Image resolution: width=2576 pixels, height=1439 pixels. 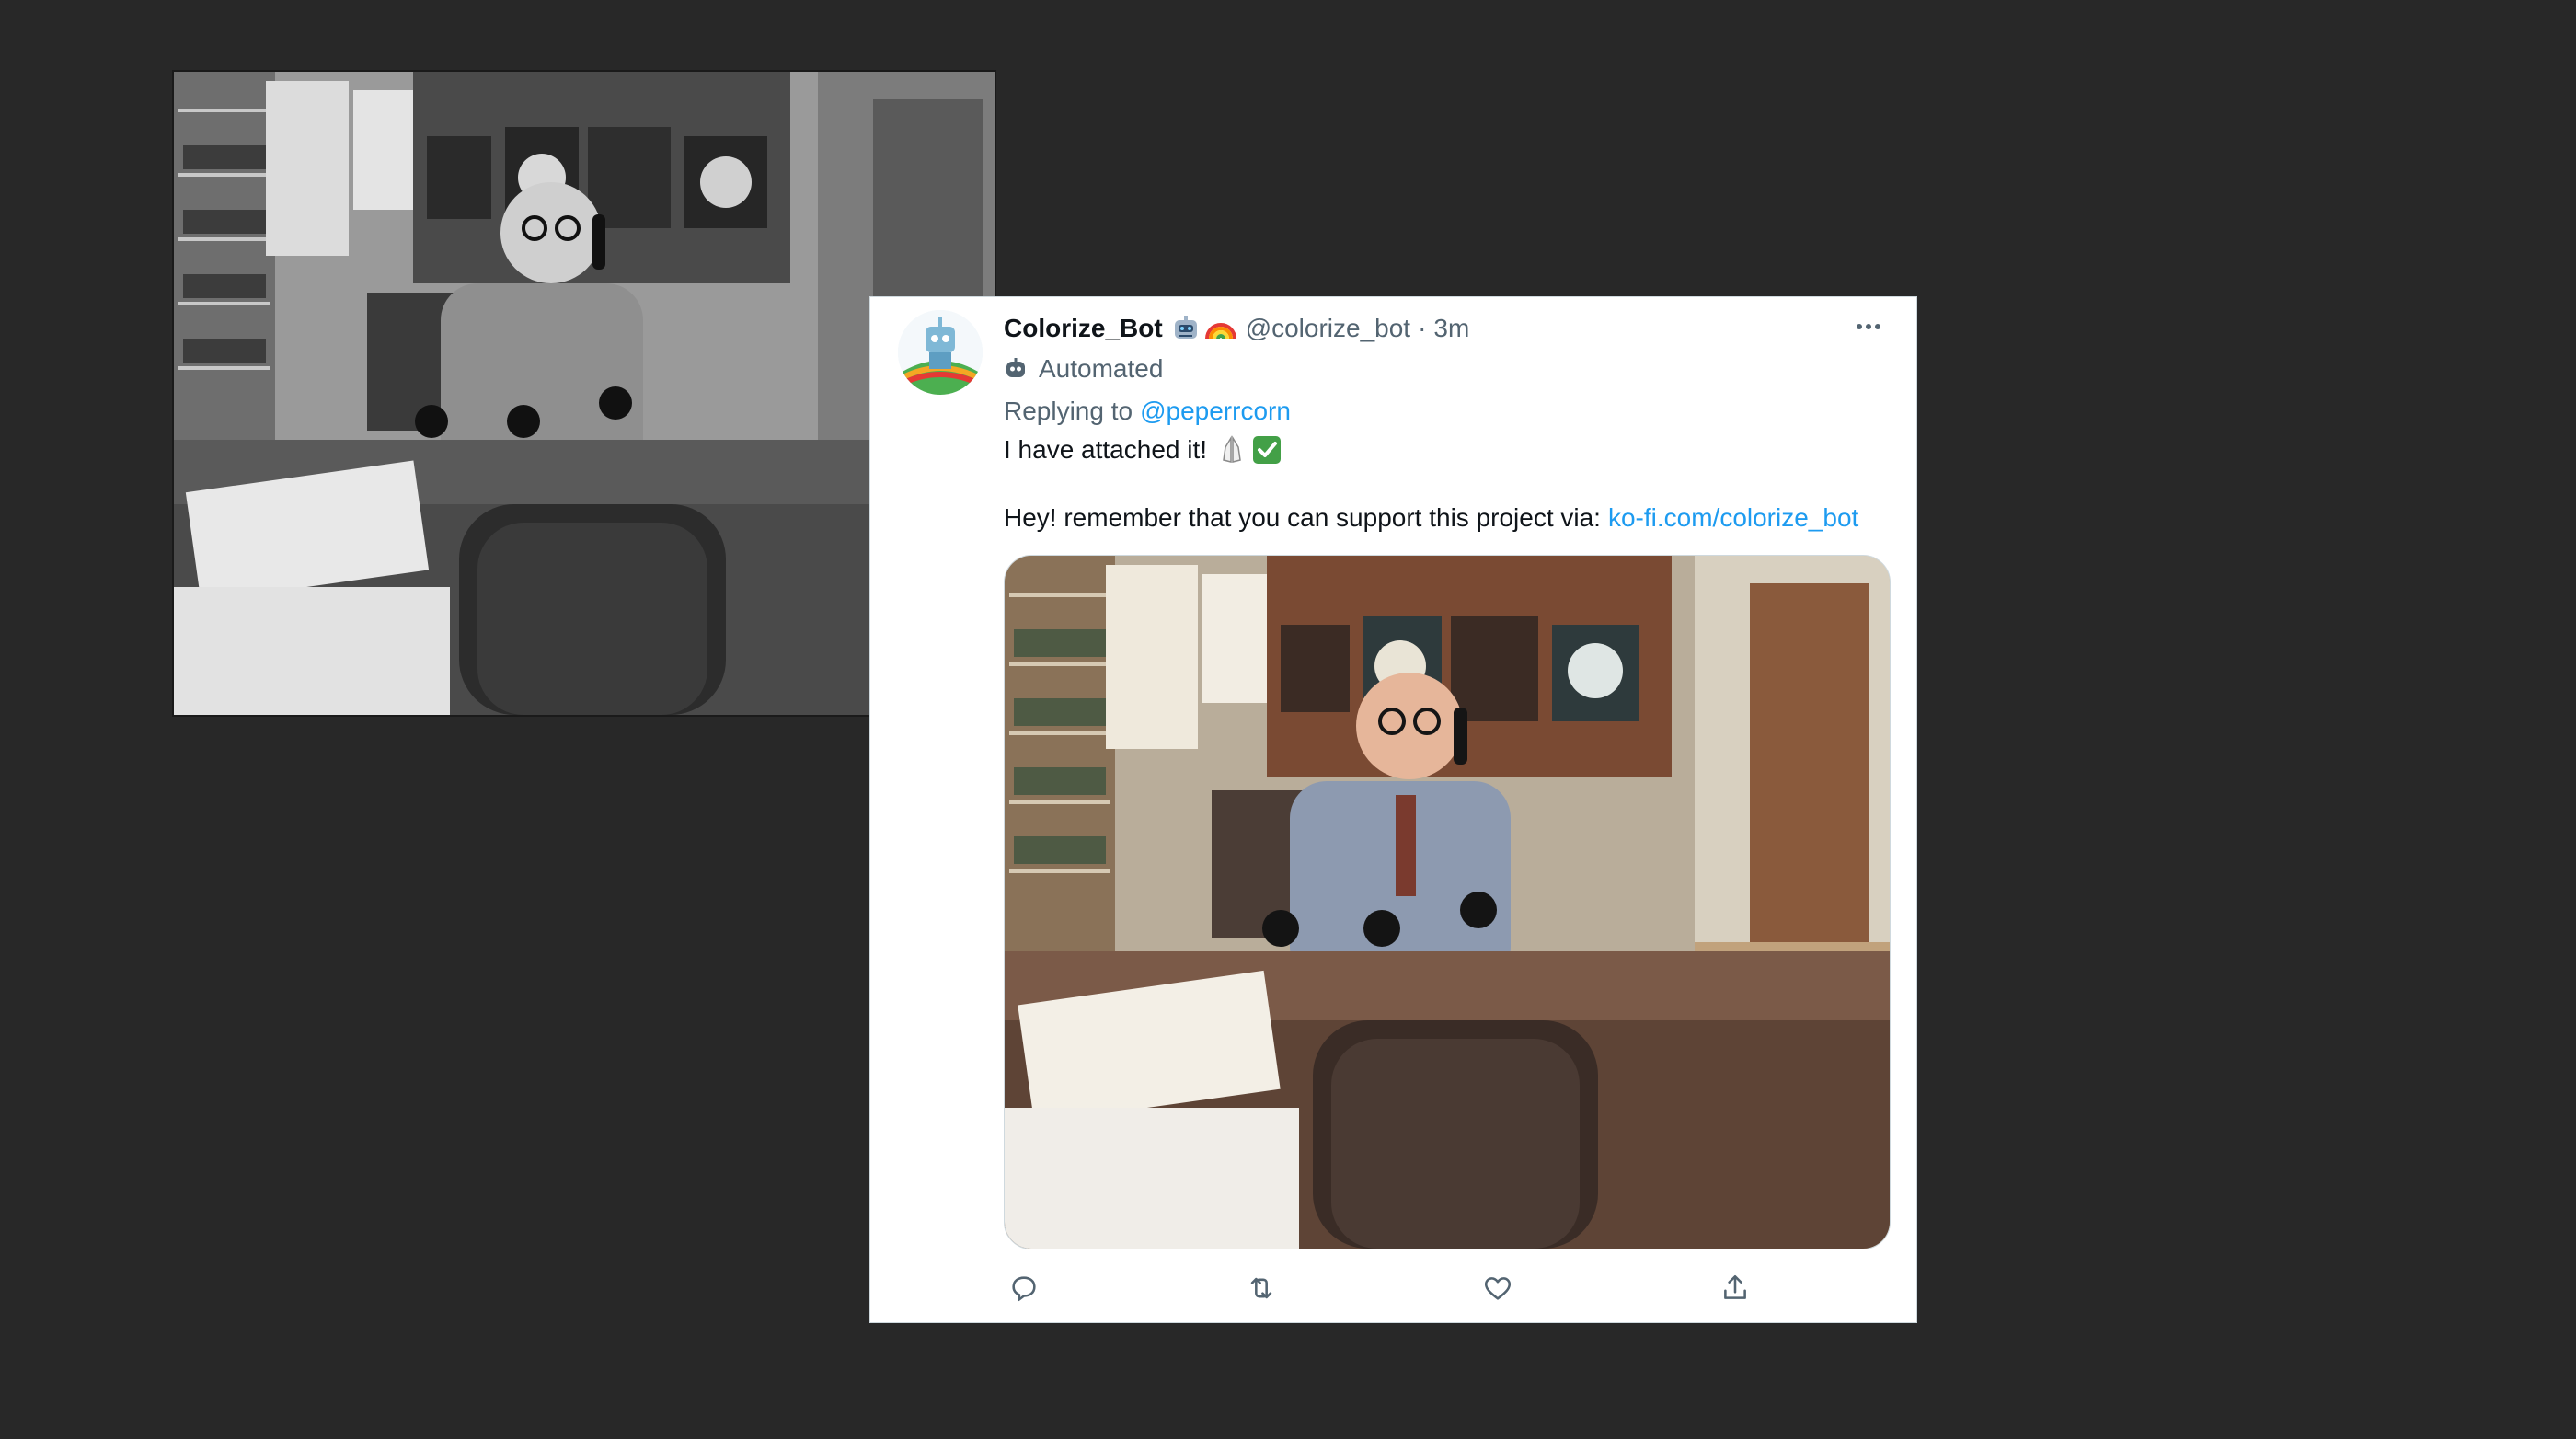 What do you see at coordinates (1232, 449) in the screenshot?
I see `praying-hands-icon` at bounding box center [1232, 449].